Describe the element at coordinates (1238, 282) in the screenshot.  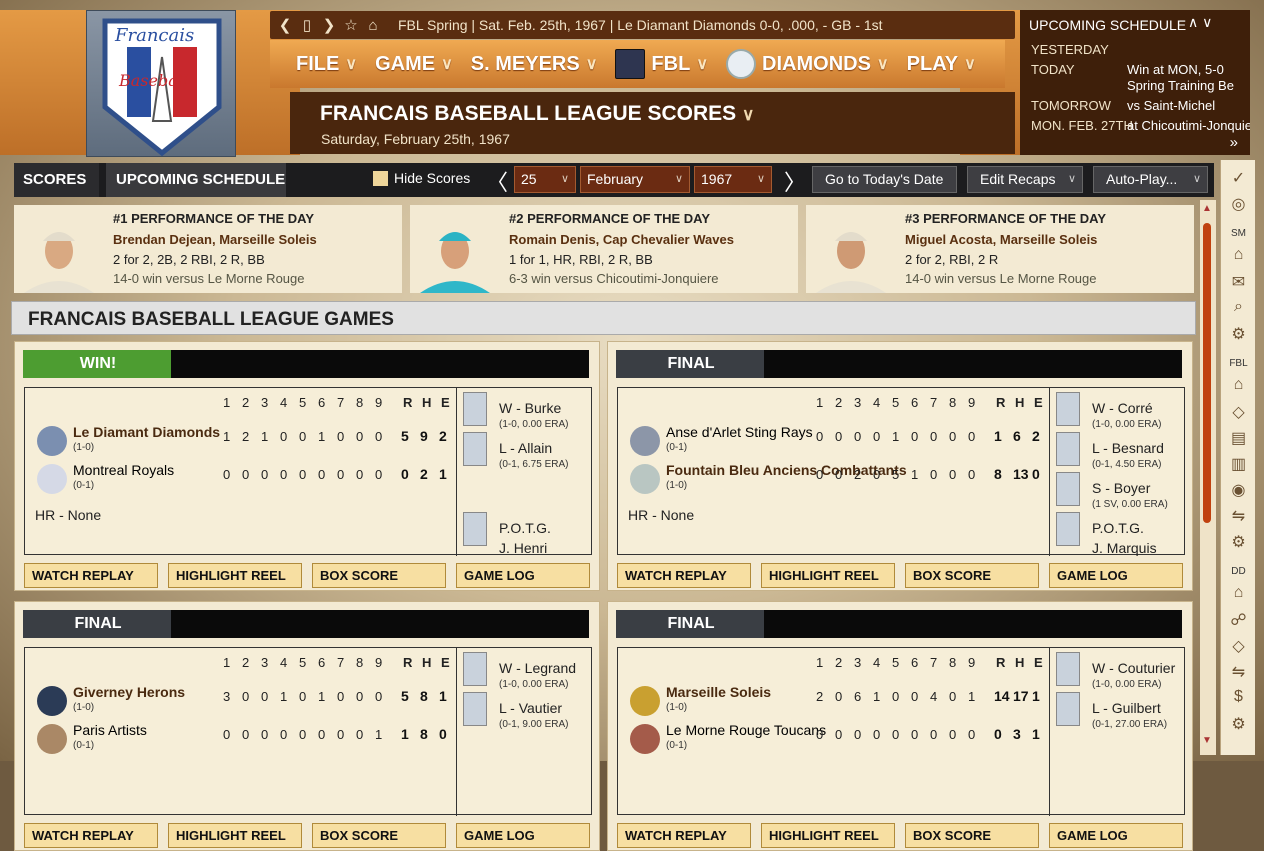
I see `mail-icon: ✉` at that location.